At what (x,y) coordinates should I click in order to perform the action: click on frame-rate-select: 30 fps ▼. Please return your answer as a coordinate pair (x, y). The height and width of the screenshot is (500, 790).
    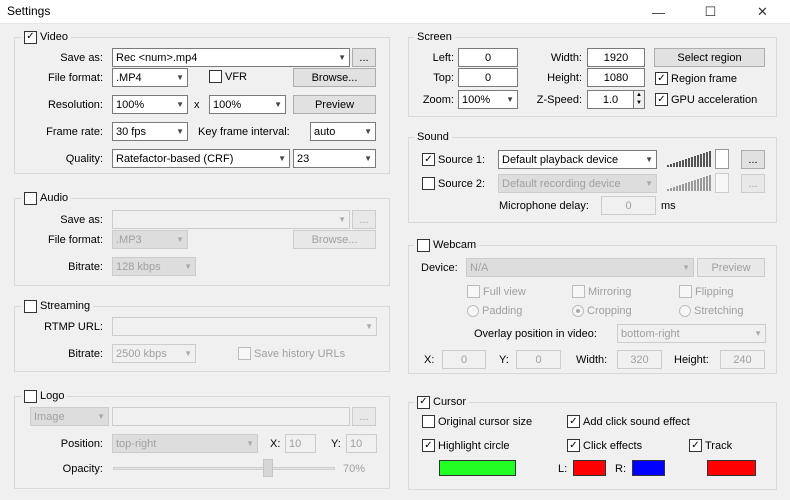
    Looking at the image, I should click on (150, 131).